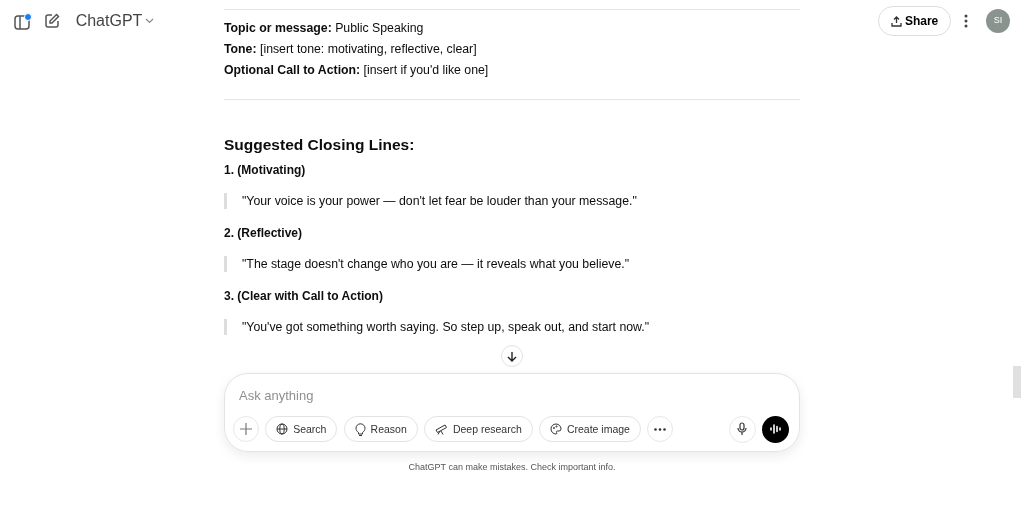 Image resolution: width=1024 pixels, height=509 pixels. Describe the element at coordinates (512, 412) in the screenshot. I see `message-composer: Ask anything Search Reason Deep research Create image` at that location.